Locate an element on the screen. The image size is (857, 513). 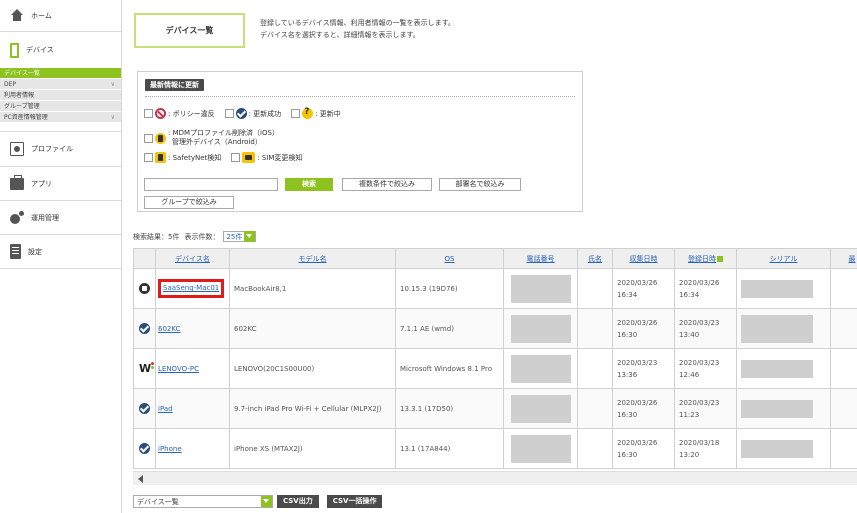
nav-app: アプリ is located at coordinates (60, 184).